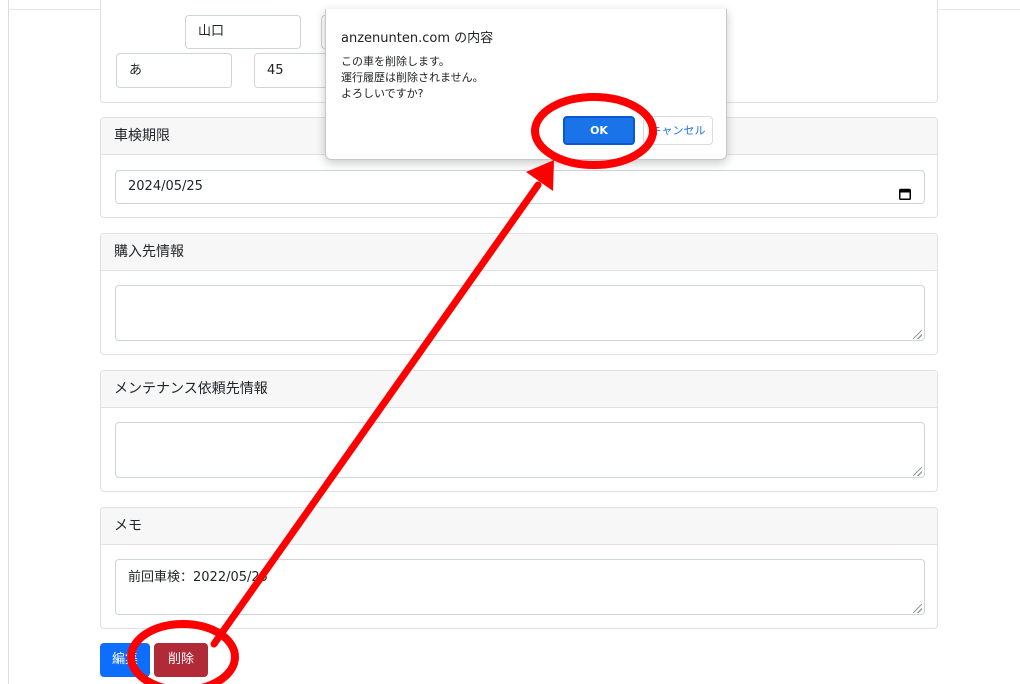 The width and height of the screenshot is (1020, 684). What do you see at coordinates (417, 38) in the screenshot?
I see `dialog-title: anzenunten.com の内容` at bounding box center [417, 38].